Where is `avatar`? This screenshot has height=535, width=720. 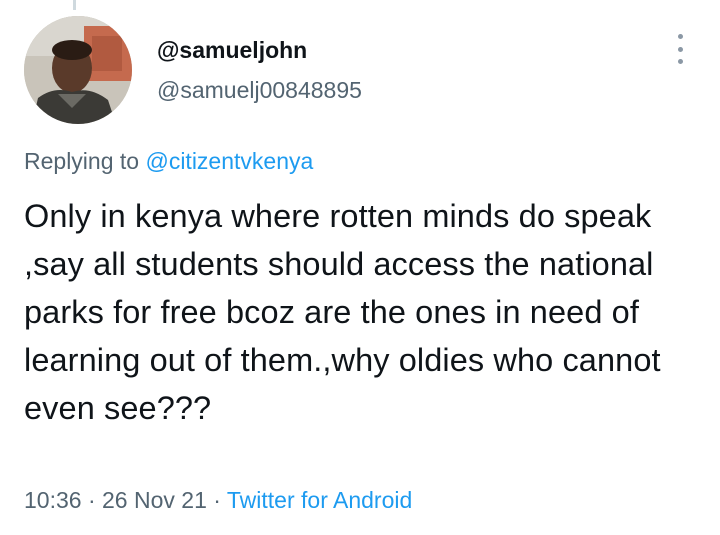
avatar is located at coordinates (78, 70).